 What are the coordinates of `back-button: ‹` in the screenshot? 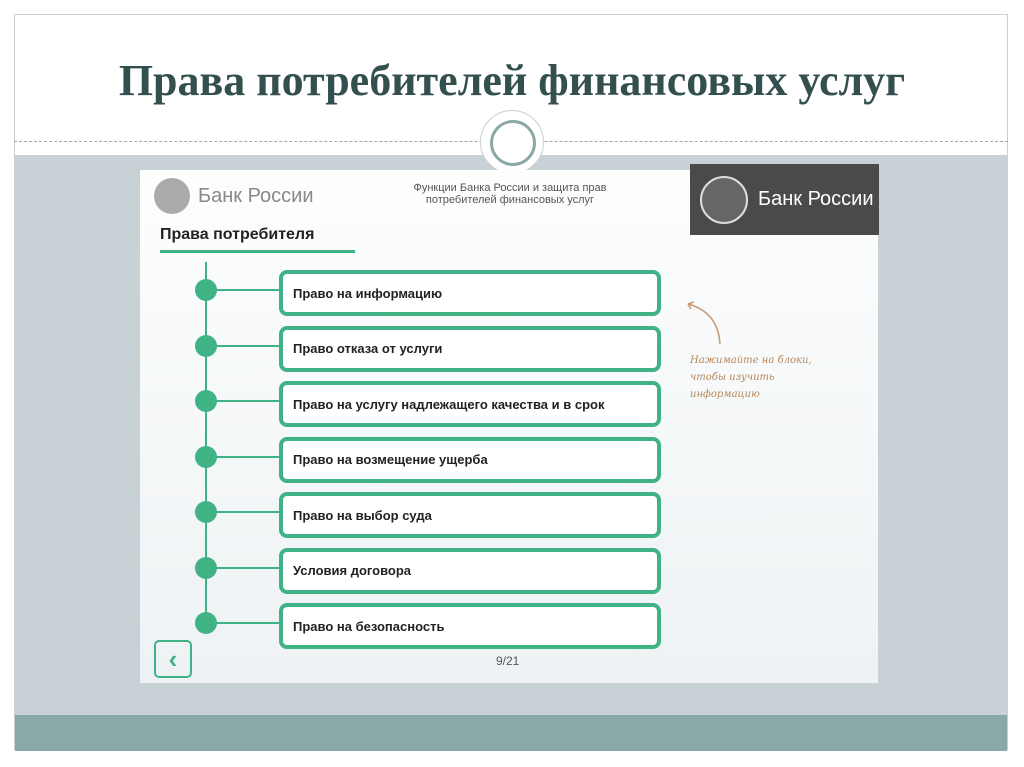 It's located at (173, 659).